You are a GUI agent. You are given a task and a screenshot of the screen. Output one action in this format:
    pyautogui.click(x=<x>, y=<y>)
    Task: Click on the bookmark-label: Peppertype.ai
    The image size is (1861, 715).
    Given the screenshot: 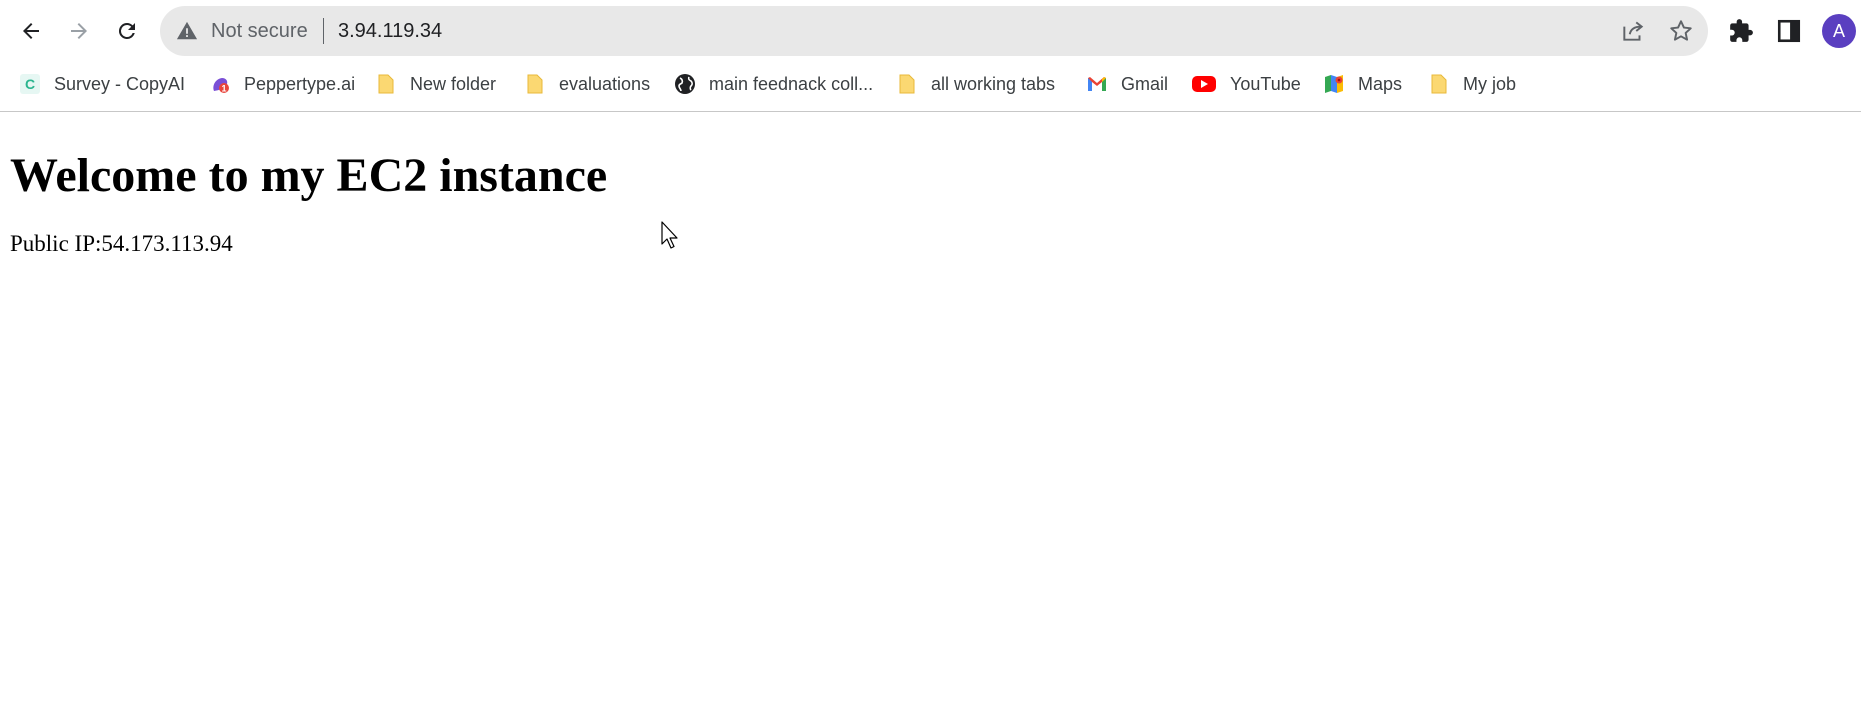 What is the action you would take?
    pyautogui.click(x=300, y=83)
    